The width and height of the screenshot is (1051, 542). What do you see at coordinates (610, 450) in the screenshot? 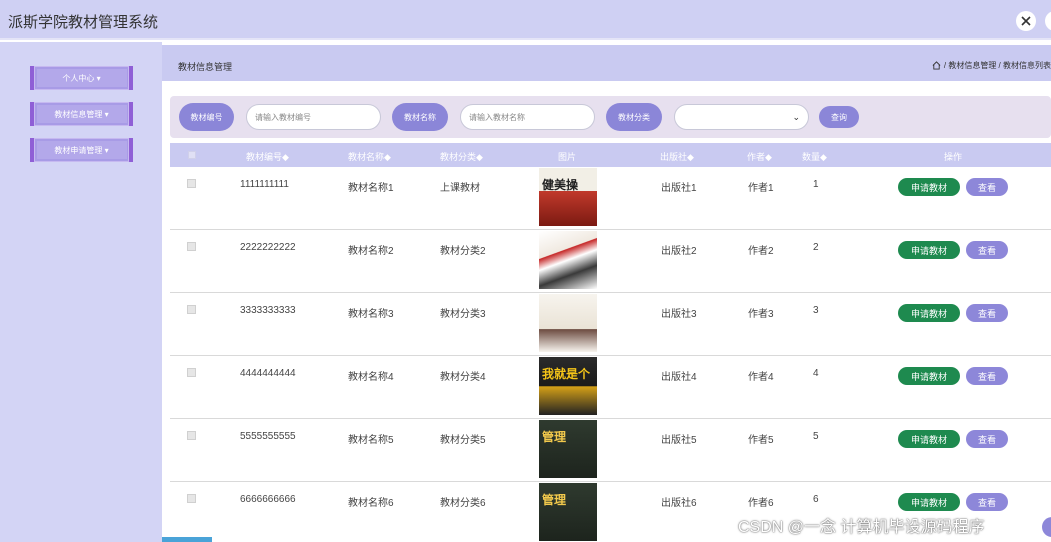
I see `table-row: 5555555555 教材名称5 教材分类5 管理 出版社5 作者5 5 申请教材 查看` at bounding box center [610, 450].